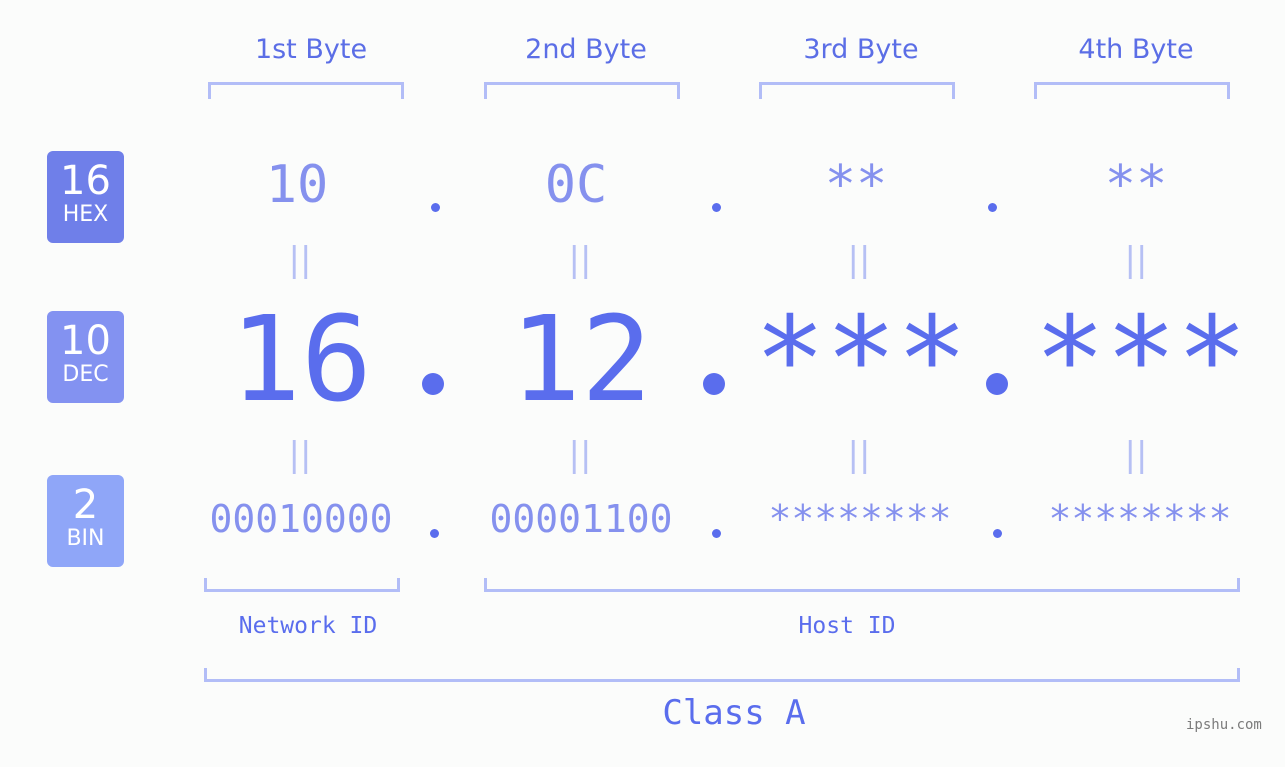 This screenshot has width=1285, height=767. I want to click on bin-value-1: 00010000, so click(301, 519).